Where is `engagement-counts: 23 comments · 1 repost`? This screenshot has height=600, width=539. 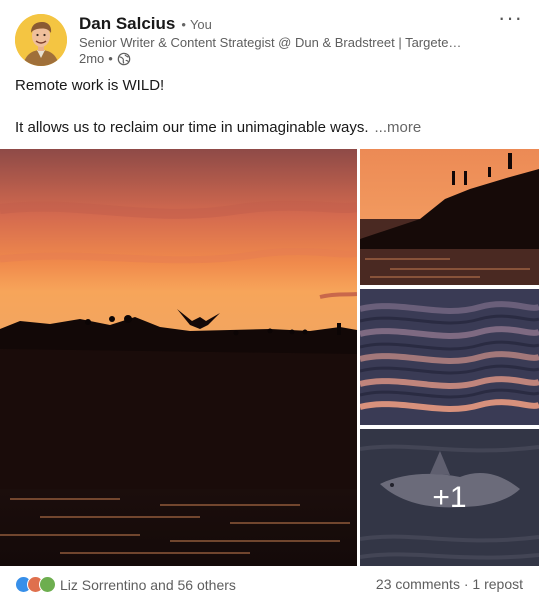
engagement-counts: 23 comments · 1 repost is located at coordinates (449, 584).